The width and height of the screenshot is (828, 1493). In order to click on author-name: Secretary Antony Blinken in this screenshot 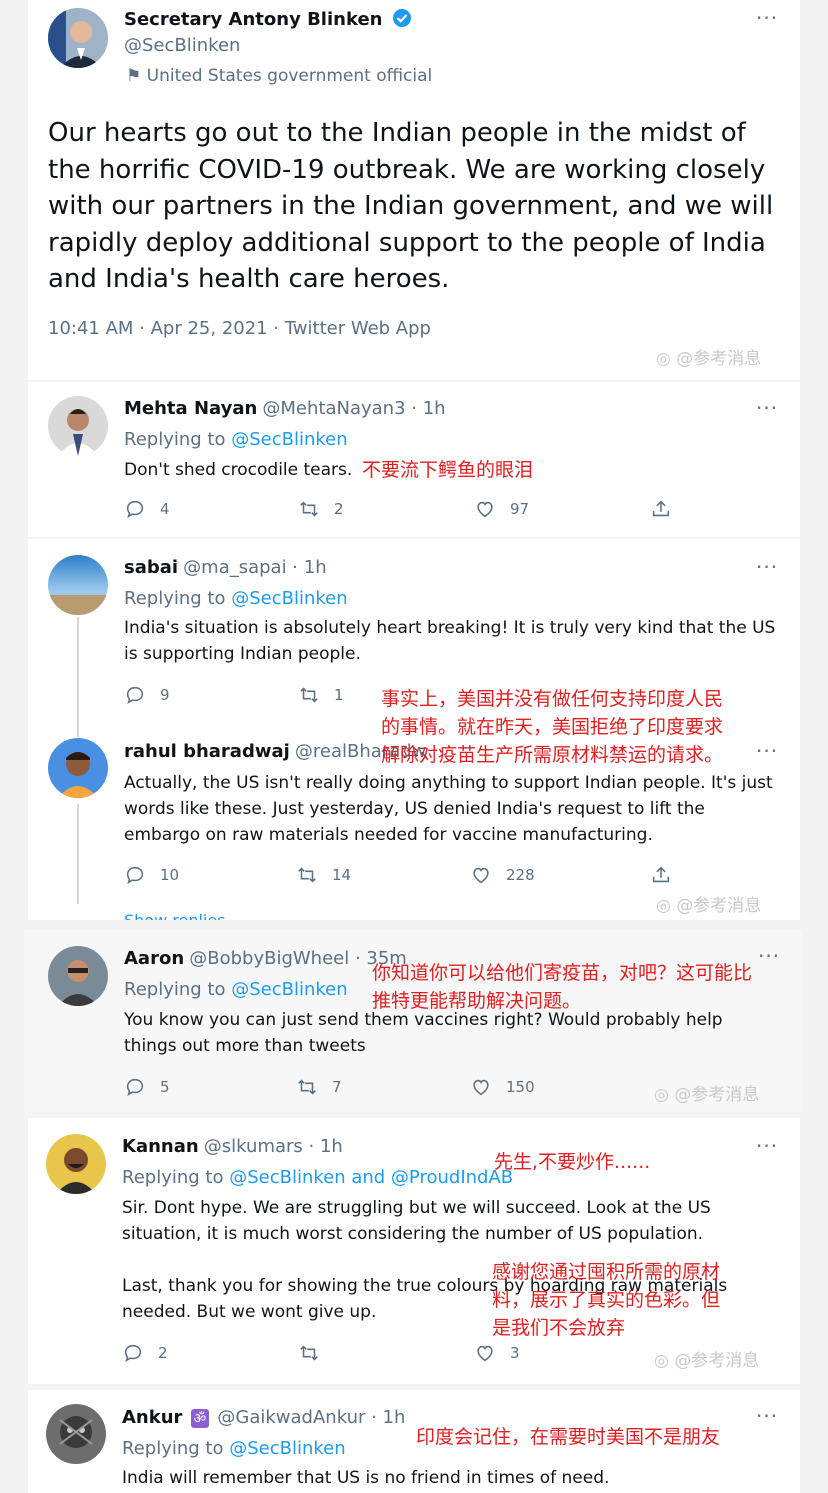, I will do `click(253, 19)`.